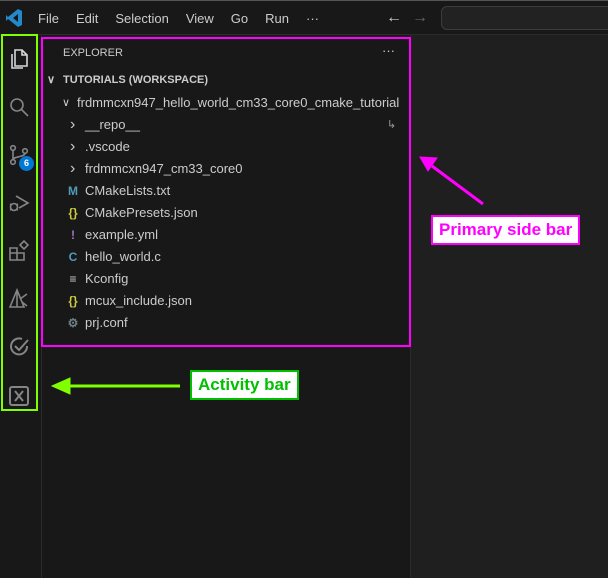 The height and width of the screenshot is (578, 608). What do you see at coordinates (451, 181) in the screenshot?
I see `primary-arrow` at bounding box center [451, 181].